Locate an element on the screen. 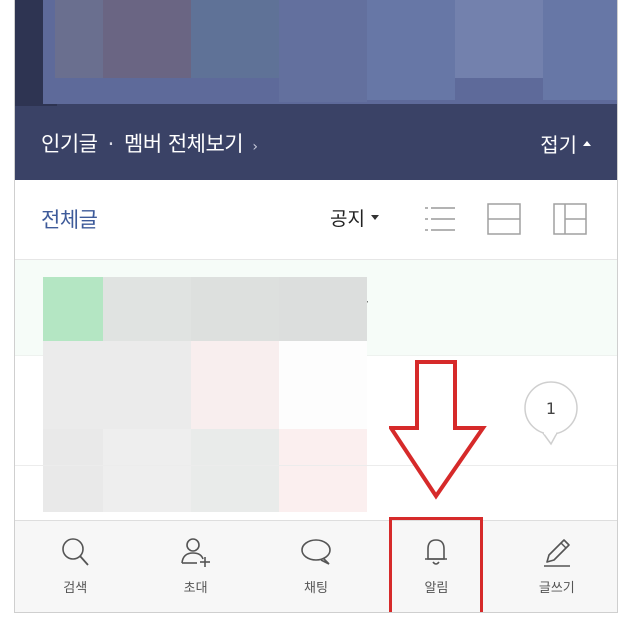 The width and height of the screenshot is (630, 637). notice-filter-dropdown: 공지 is located at coordinates (354, 217).